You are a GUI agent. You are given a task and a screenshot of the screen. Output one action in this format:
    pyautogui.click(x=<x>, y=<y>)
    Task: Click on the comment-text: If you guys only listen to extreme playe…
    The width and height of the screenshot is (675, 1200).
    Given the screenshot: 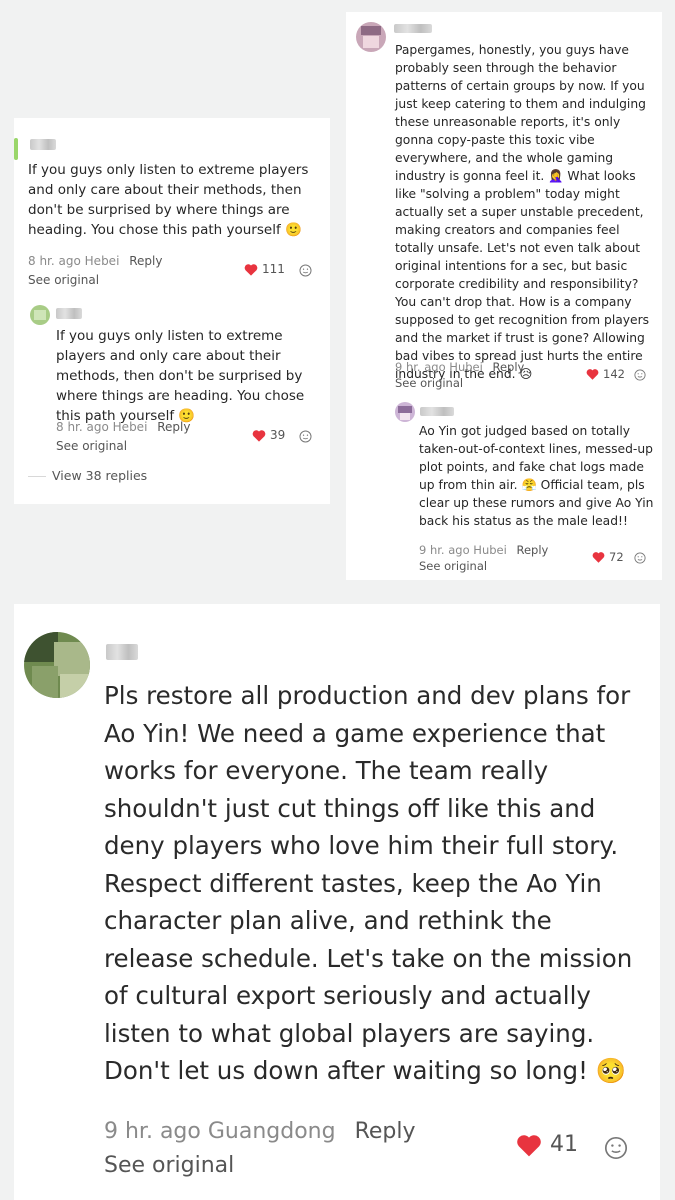 What is the action you would take?
    pyautogui.click(x=168, y=200)
    